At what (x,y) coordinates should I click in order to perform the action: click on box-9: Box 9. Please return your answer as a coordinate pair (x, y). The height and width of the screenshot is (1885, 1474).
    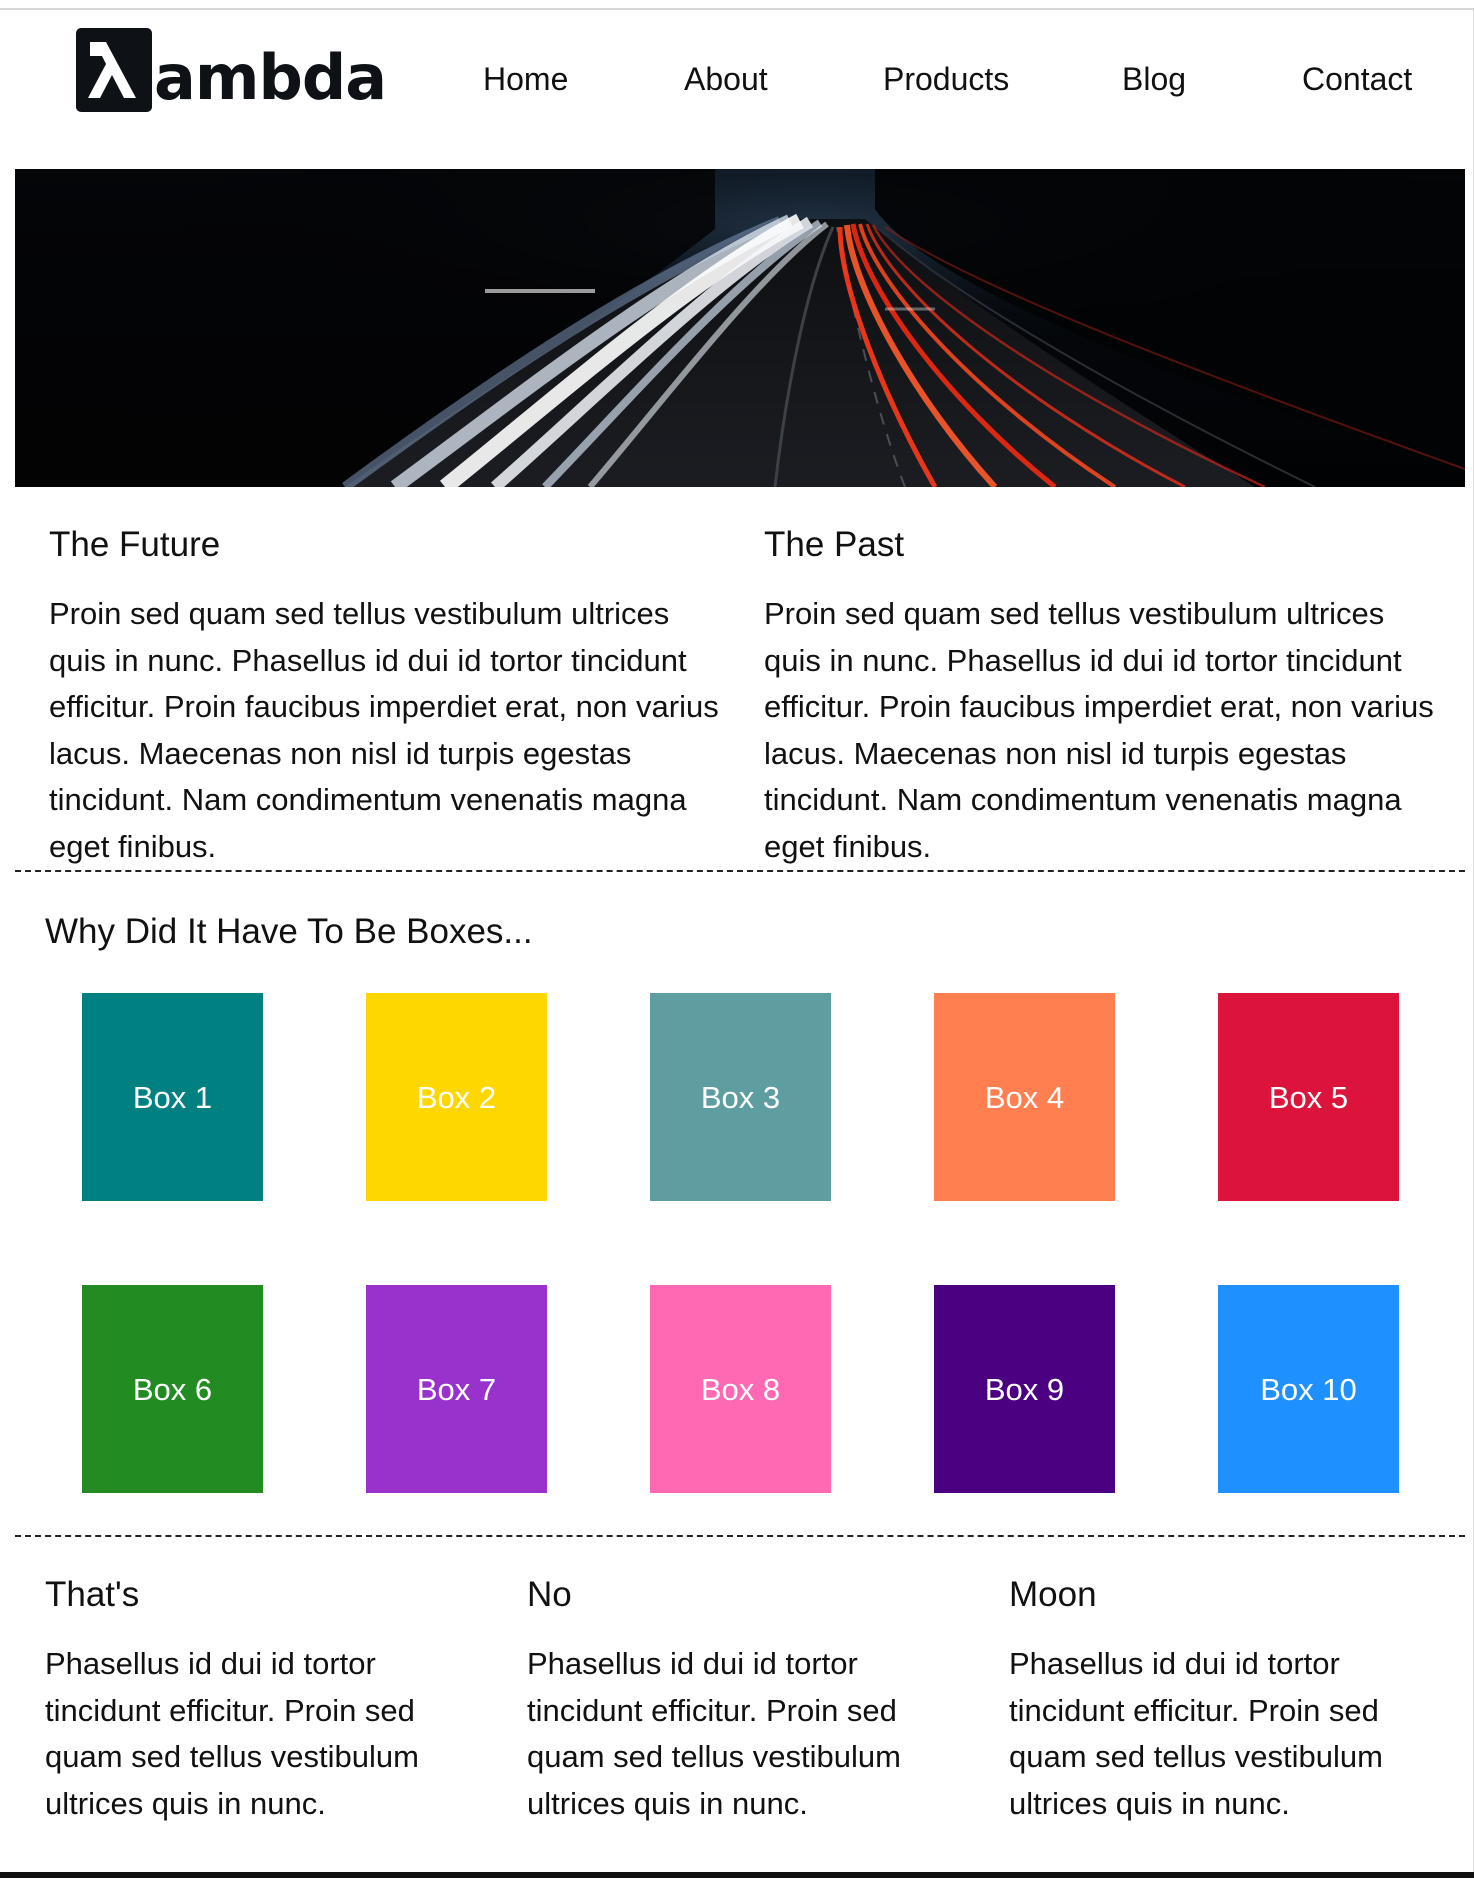
    Looking at the image, I should click on (1024, 1389).